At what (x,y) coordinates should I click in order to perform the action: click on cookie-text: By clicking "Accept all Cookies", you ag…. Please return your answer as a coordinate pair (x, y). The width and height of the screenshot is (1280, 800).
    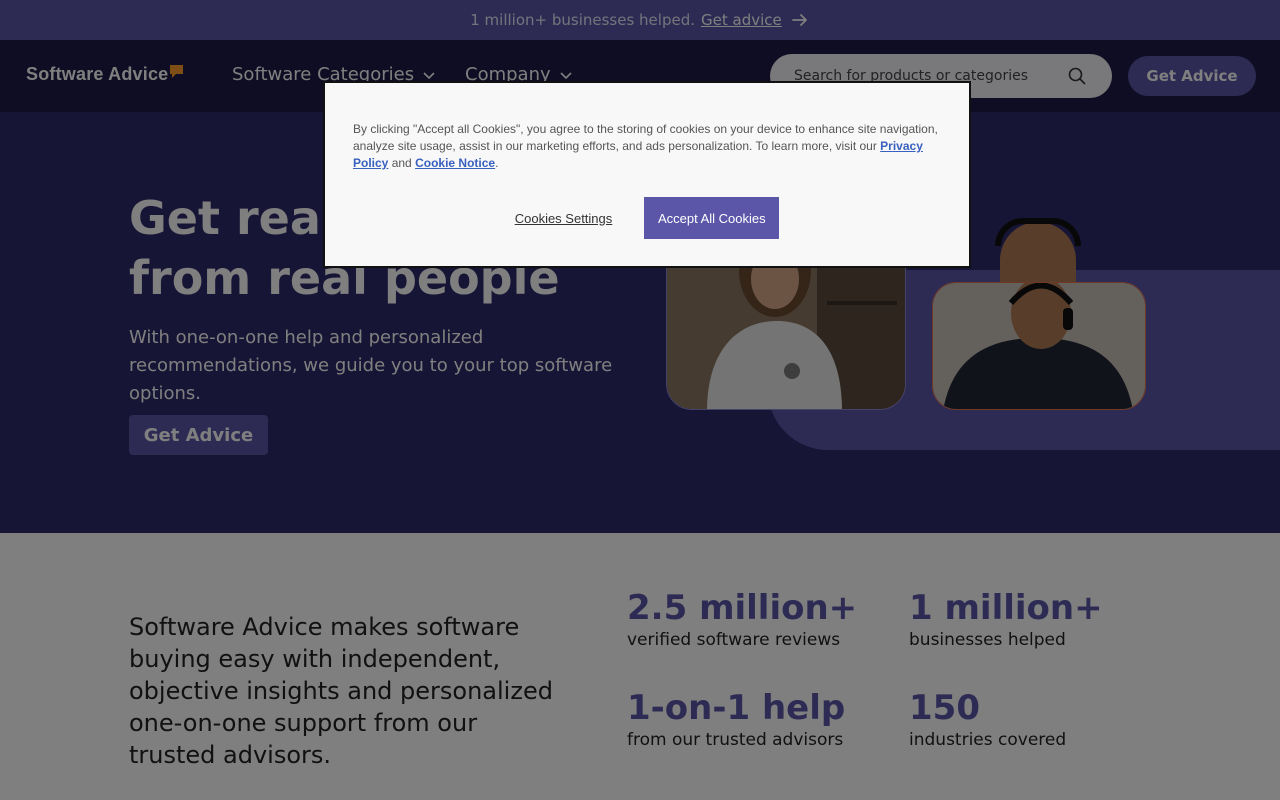
    Looking at the image, I should click on (645, 146).